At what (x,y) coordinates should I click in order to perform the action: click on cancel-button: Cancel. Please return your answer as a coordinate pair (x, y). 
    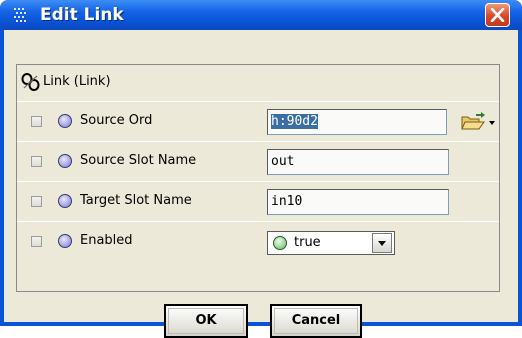
    Looking at the image, I should click on (316, 321).